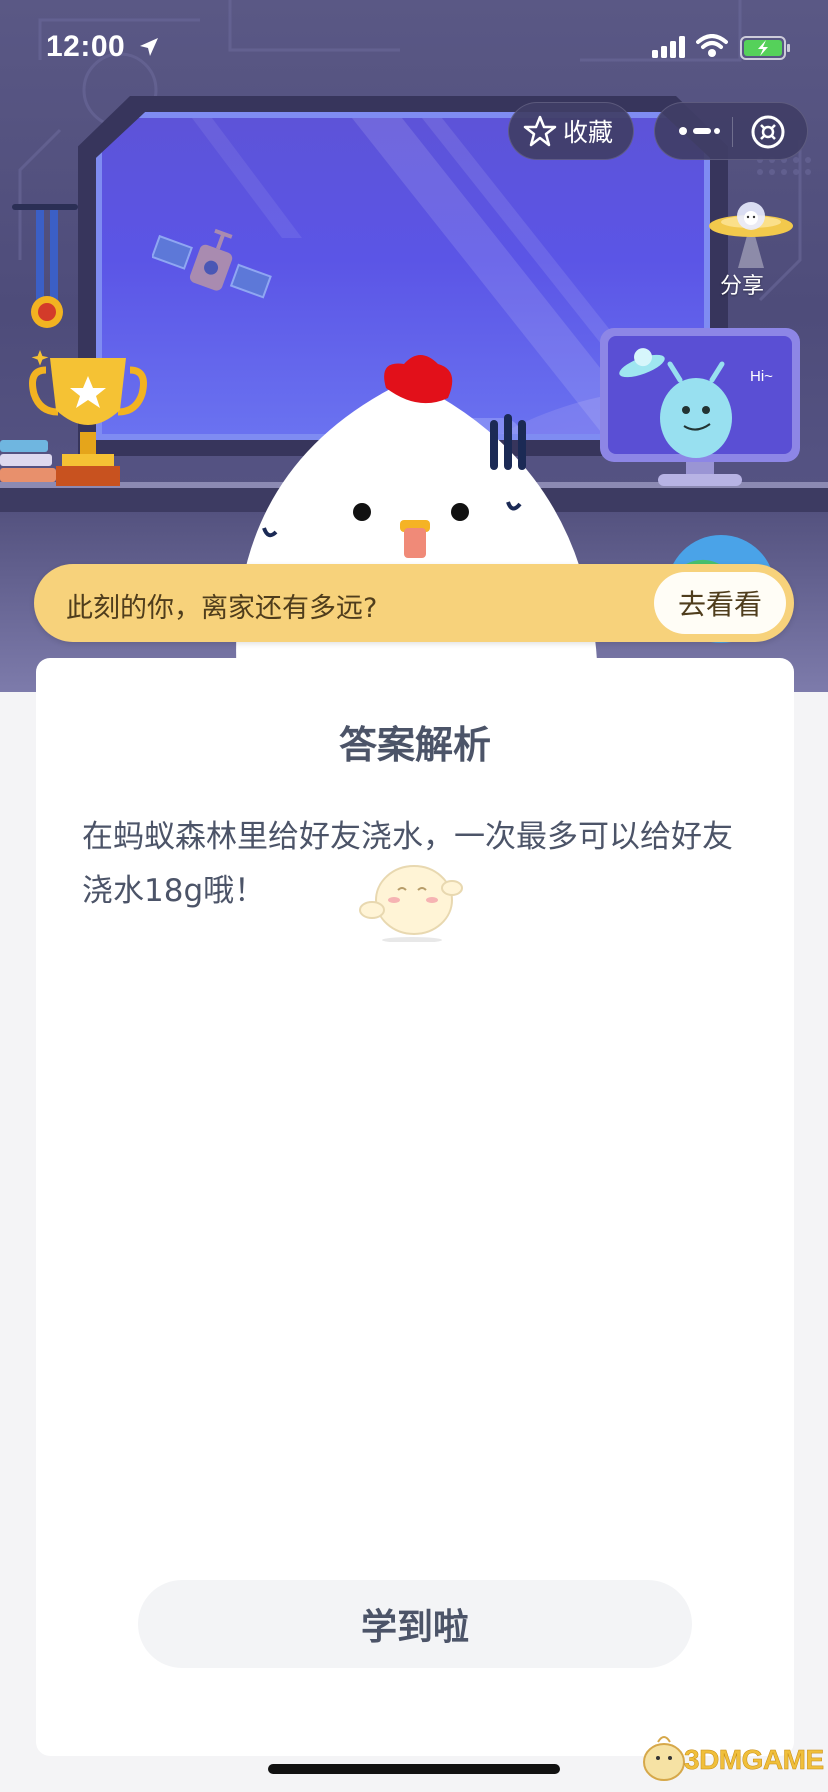 The height and width of the screenshot is (1792, 828). Describe the element at coordinates (720, 603) in the screenshot. I see `go-see-button: 去看看` at that location.